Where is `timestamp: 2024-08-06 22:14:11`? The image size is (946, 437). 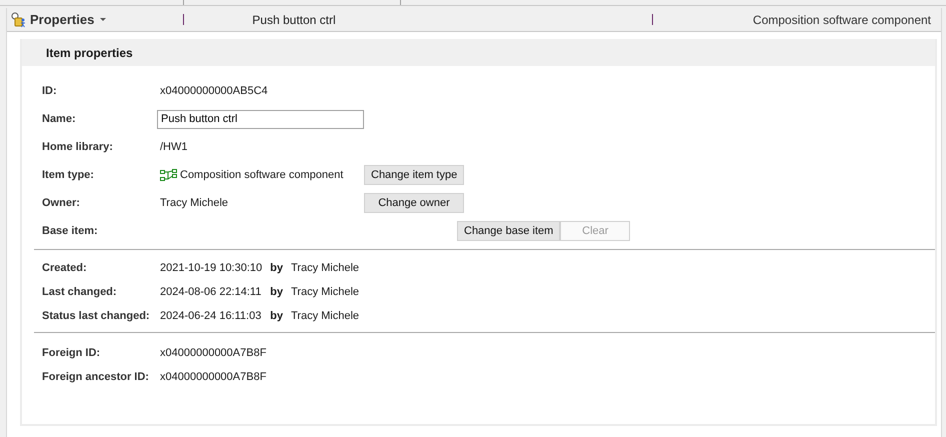
timestamp: 2024-08-06 22:14:11 is located at coordinates (211, 292).